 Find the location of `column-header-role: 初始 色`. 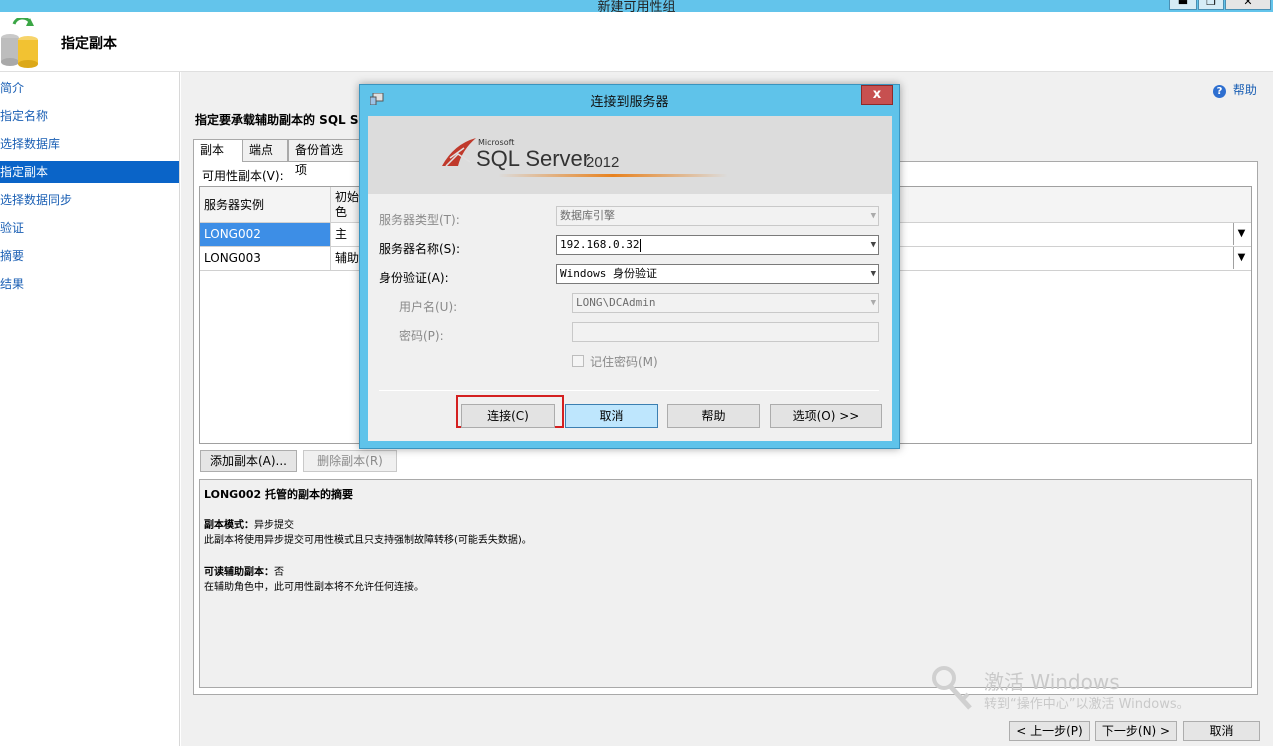

column-header-role: 初始 色 is located at coordinates (346, 205).